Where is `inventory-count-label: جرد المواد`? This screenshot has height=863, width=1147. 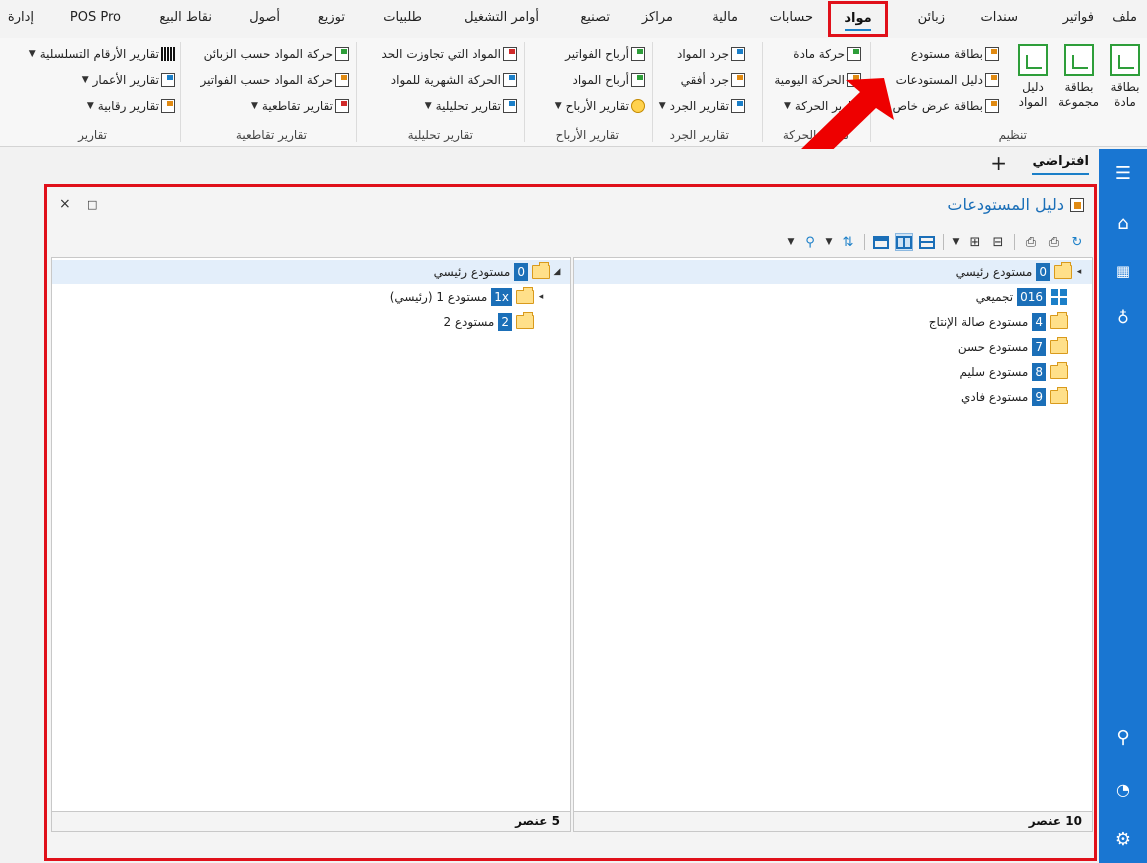 inventory-count-label: جرد المواد is located at coordinates (702, 54).